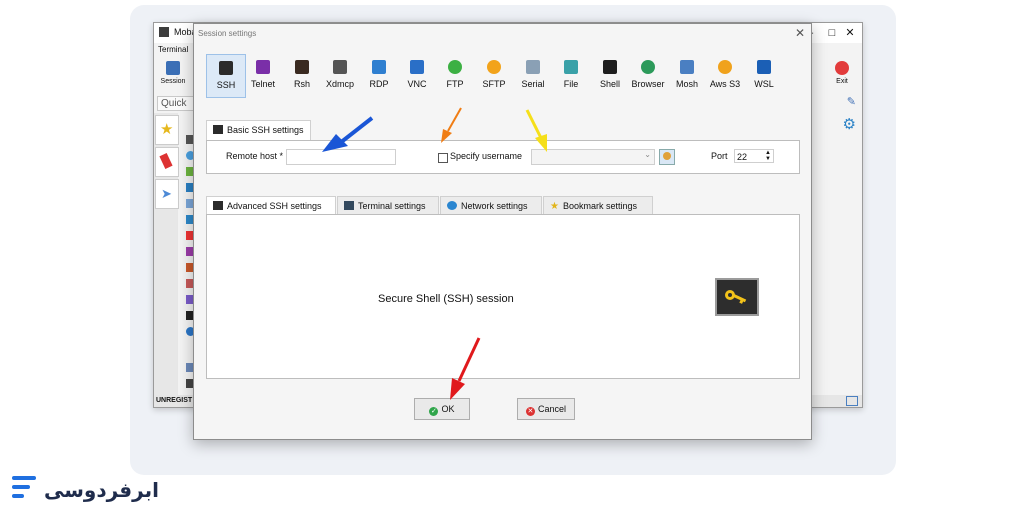 This screenshot has width=1024, height=515. What do you see at coordinates (348, 134) in the screenshot?
I see `blue-arrow` at bounding box center [348, 134].